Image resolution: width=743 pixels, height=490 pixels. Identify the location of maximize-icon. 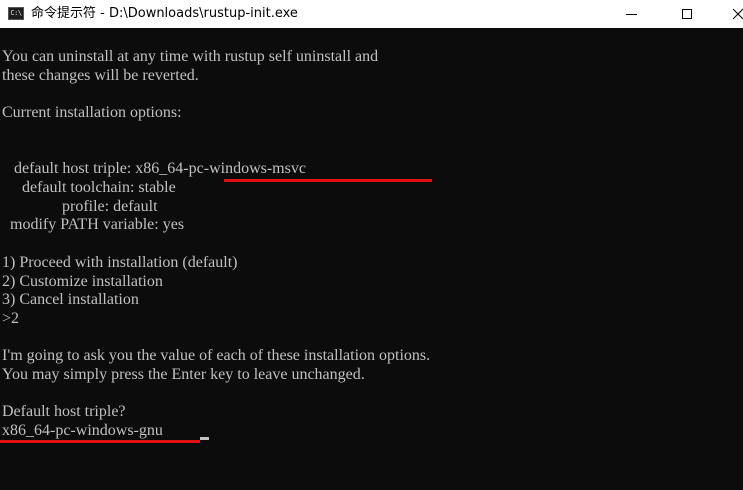
(687, 14).